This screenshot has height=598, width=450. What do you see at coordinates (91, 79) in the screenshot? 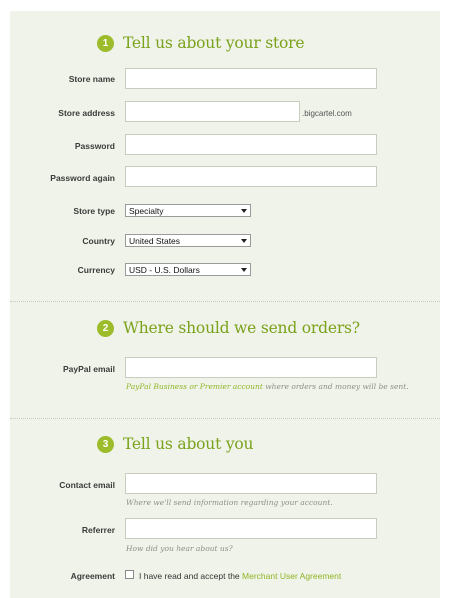
I see `store-name-label: Store name` at bounding box center [91, 79].